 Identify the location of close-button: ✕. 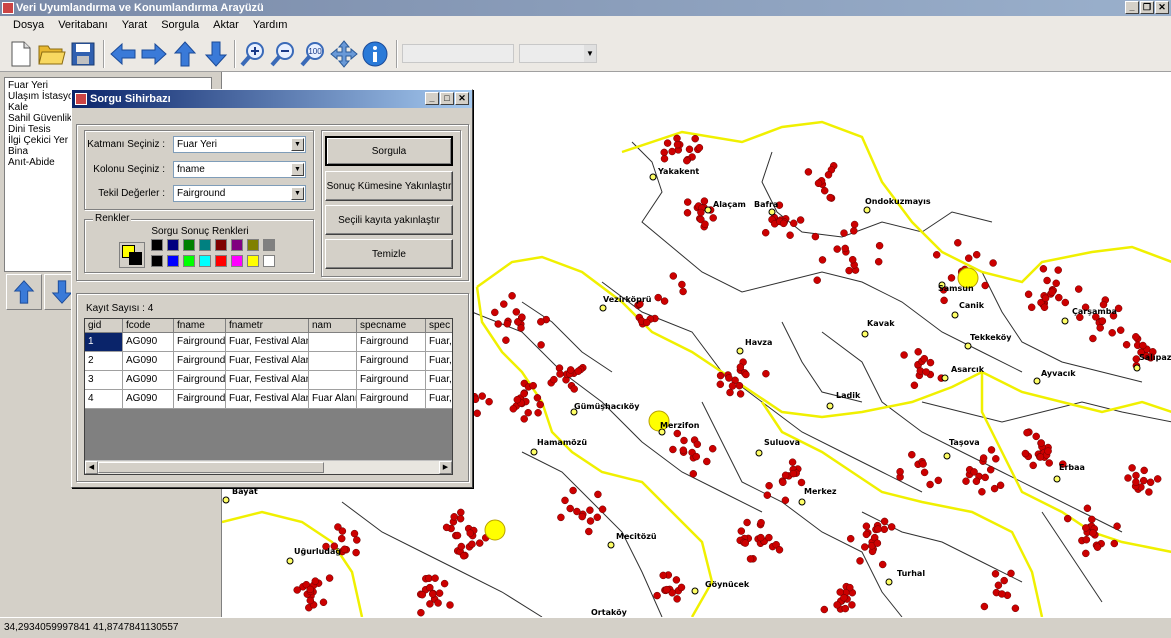
(1162, 7).